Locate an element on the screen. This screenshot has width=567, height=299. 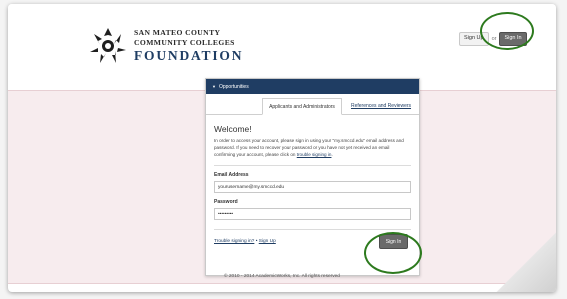
password-label: Password is located at coordinates (226, 202).